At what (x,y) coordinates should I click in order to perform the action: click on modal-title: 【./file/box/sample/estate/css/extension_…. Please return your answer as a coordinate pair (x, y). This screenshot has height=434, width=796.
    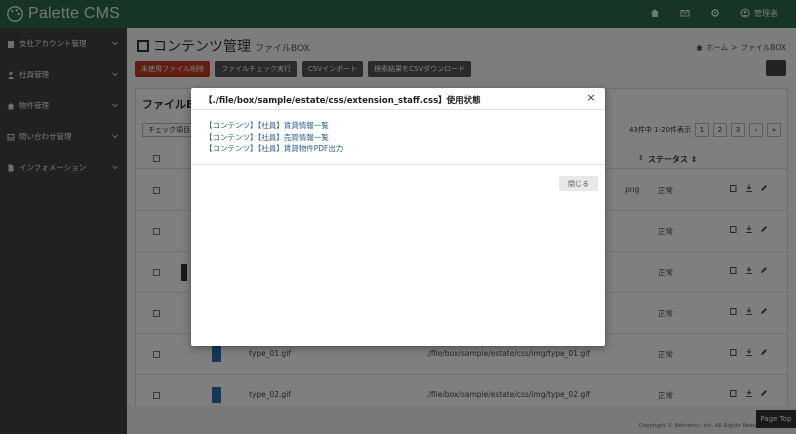
    Looking at the image, I should click on (342, 101).